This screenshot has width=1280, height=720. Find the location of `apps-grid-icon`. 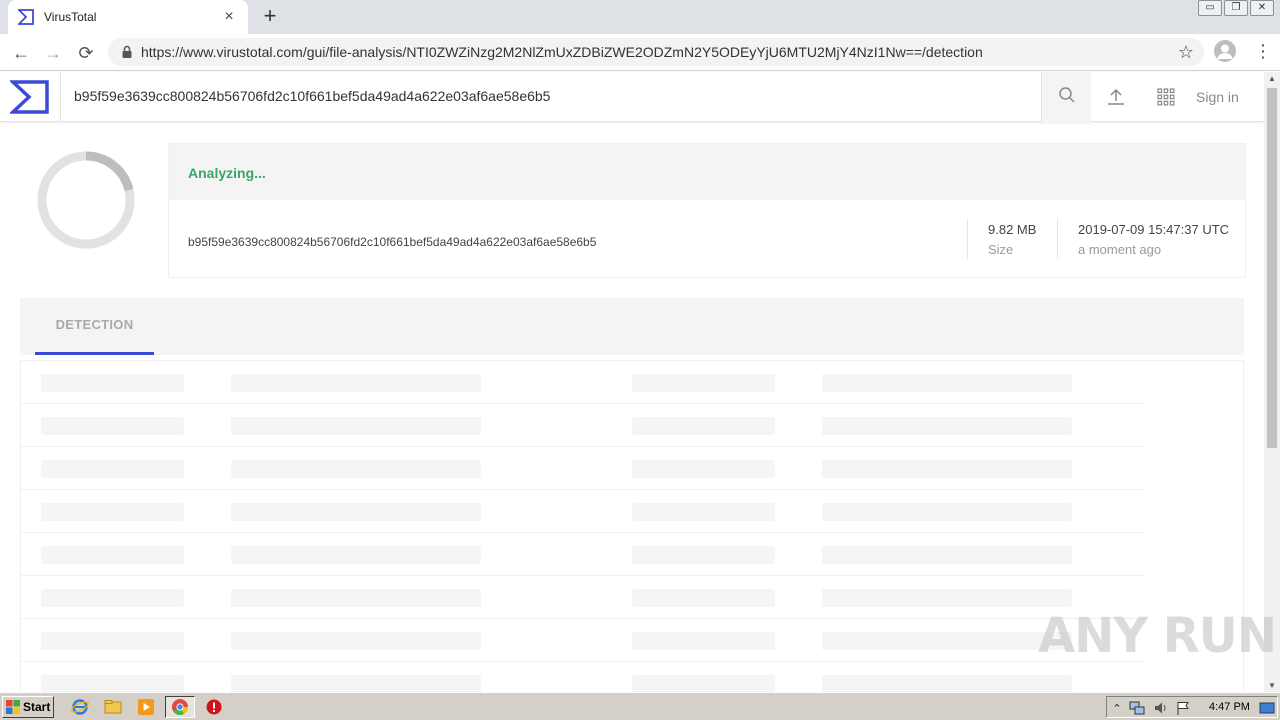

apps-grid-icon is located at coordinates (1166, 97).